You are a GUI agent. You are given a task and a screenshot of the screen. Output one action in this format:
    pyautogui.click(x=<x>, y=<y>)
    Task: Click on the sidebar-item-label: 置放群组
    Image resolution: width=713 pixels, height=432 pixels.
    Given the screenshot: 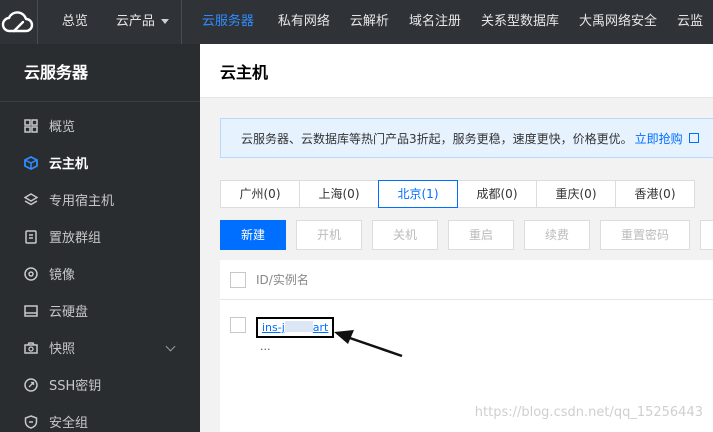 What is the action you would take?
    pyautogui.click(x=75, y=238)
    